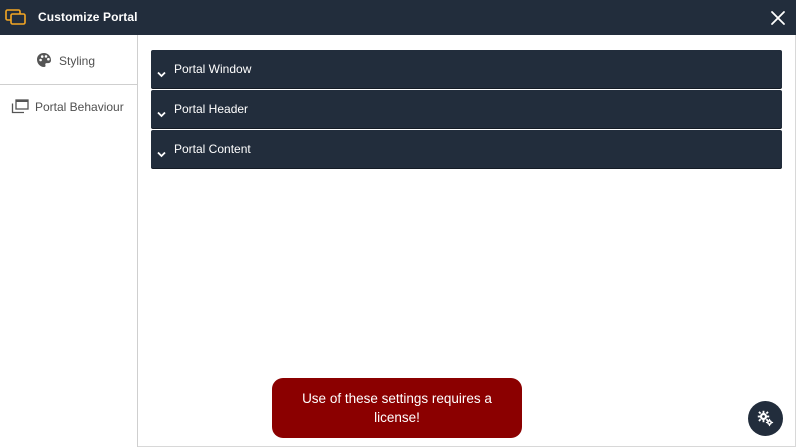  Describe the element at coordinates (211, 109) in the screenshot. I see `panel-label: Portal Header` at that location.